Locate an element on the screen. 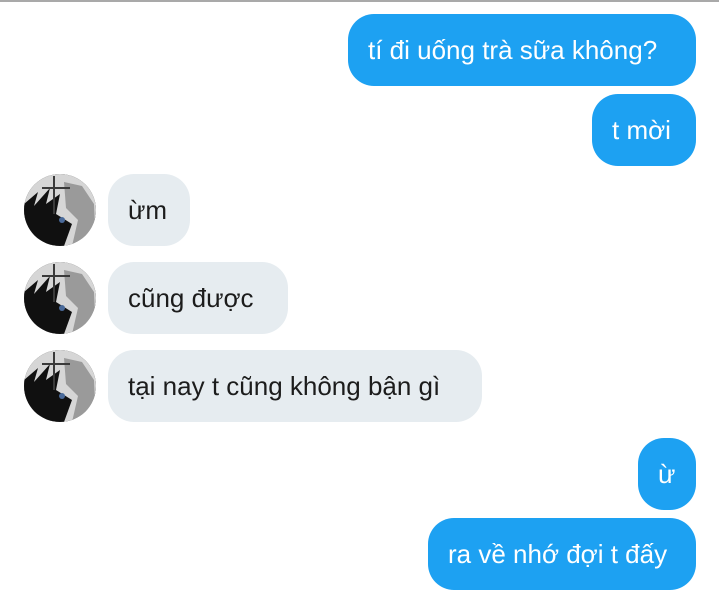 Image resolution: width=719 pixels, height=610 pixels. top-divider is located at coordinates (359, 1).